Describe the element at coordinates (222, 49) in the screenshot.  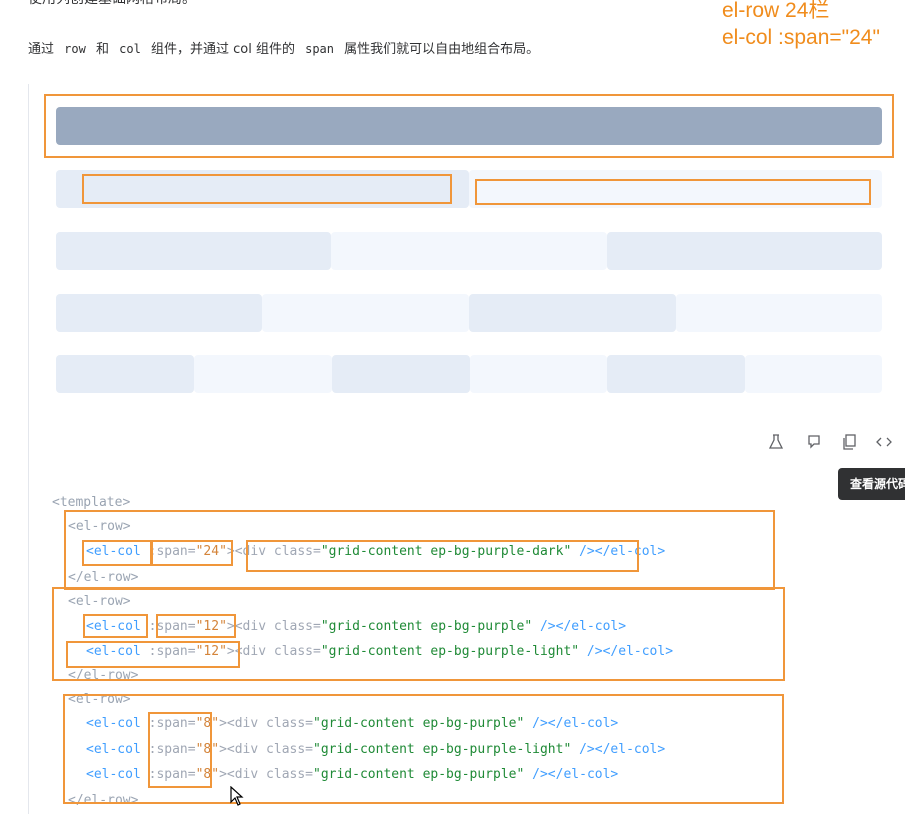
I see `intro-mid: 组件，并通过 col 组件的` at that location.